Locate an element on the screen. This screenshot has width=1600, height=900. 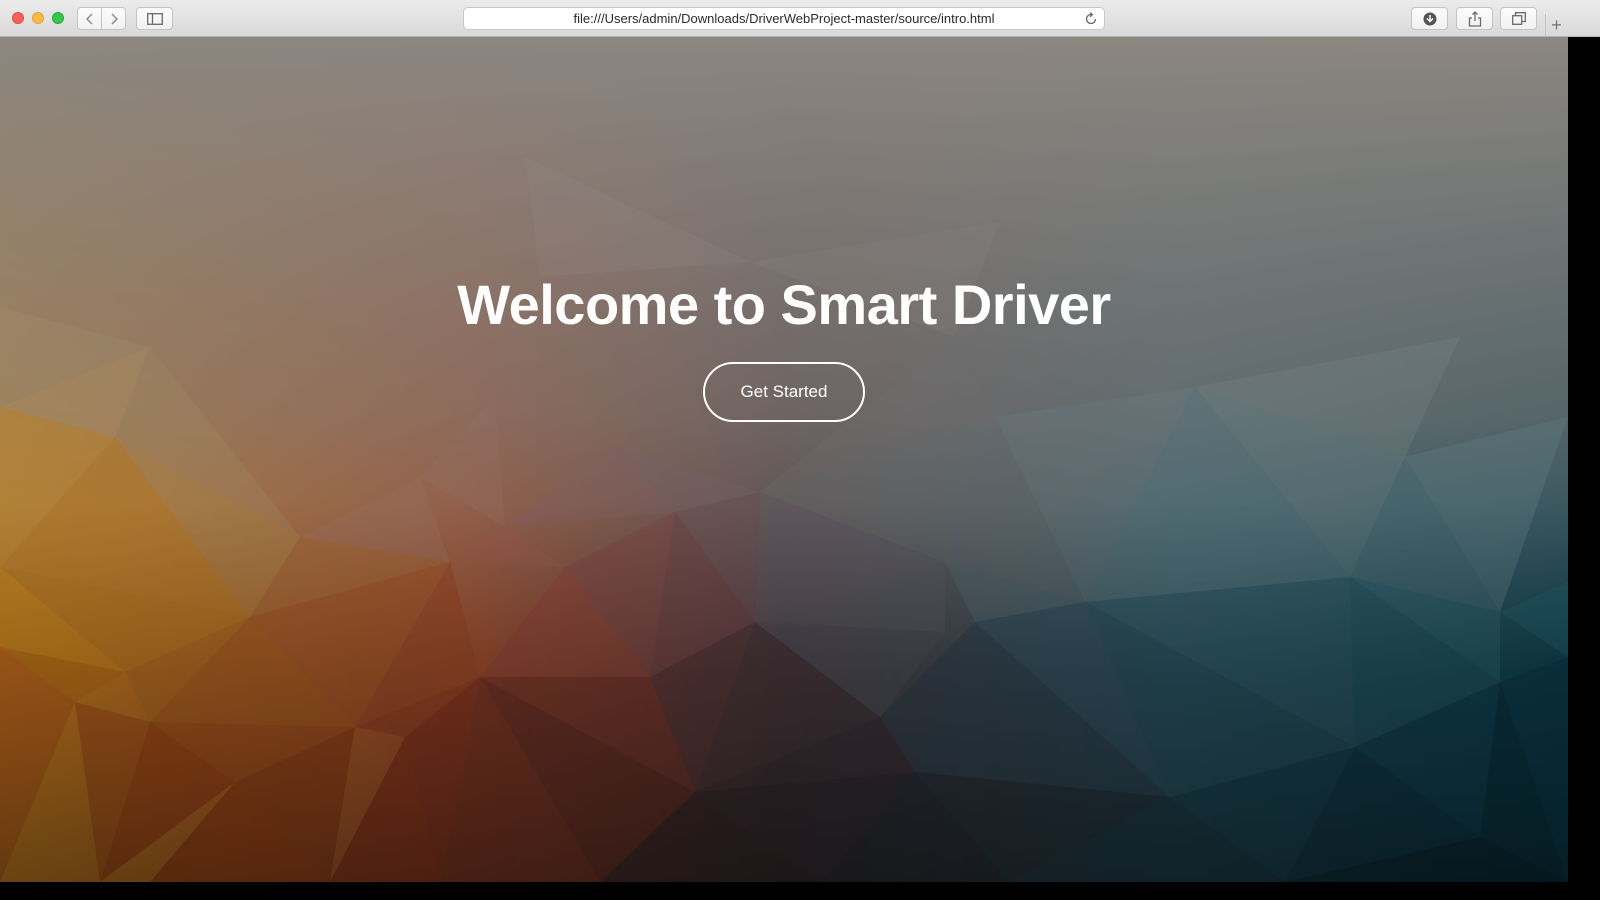
maximize-window-button is located at coordinates (58, 18).